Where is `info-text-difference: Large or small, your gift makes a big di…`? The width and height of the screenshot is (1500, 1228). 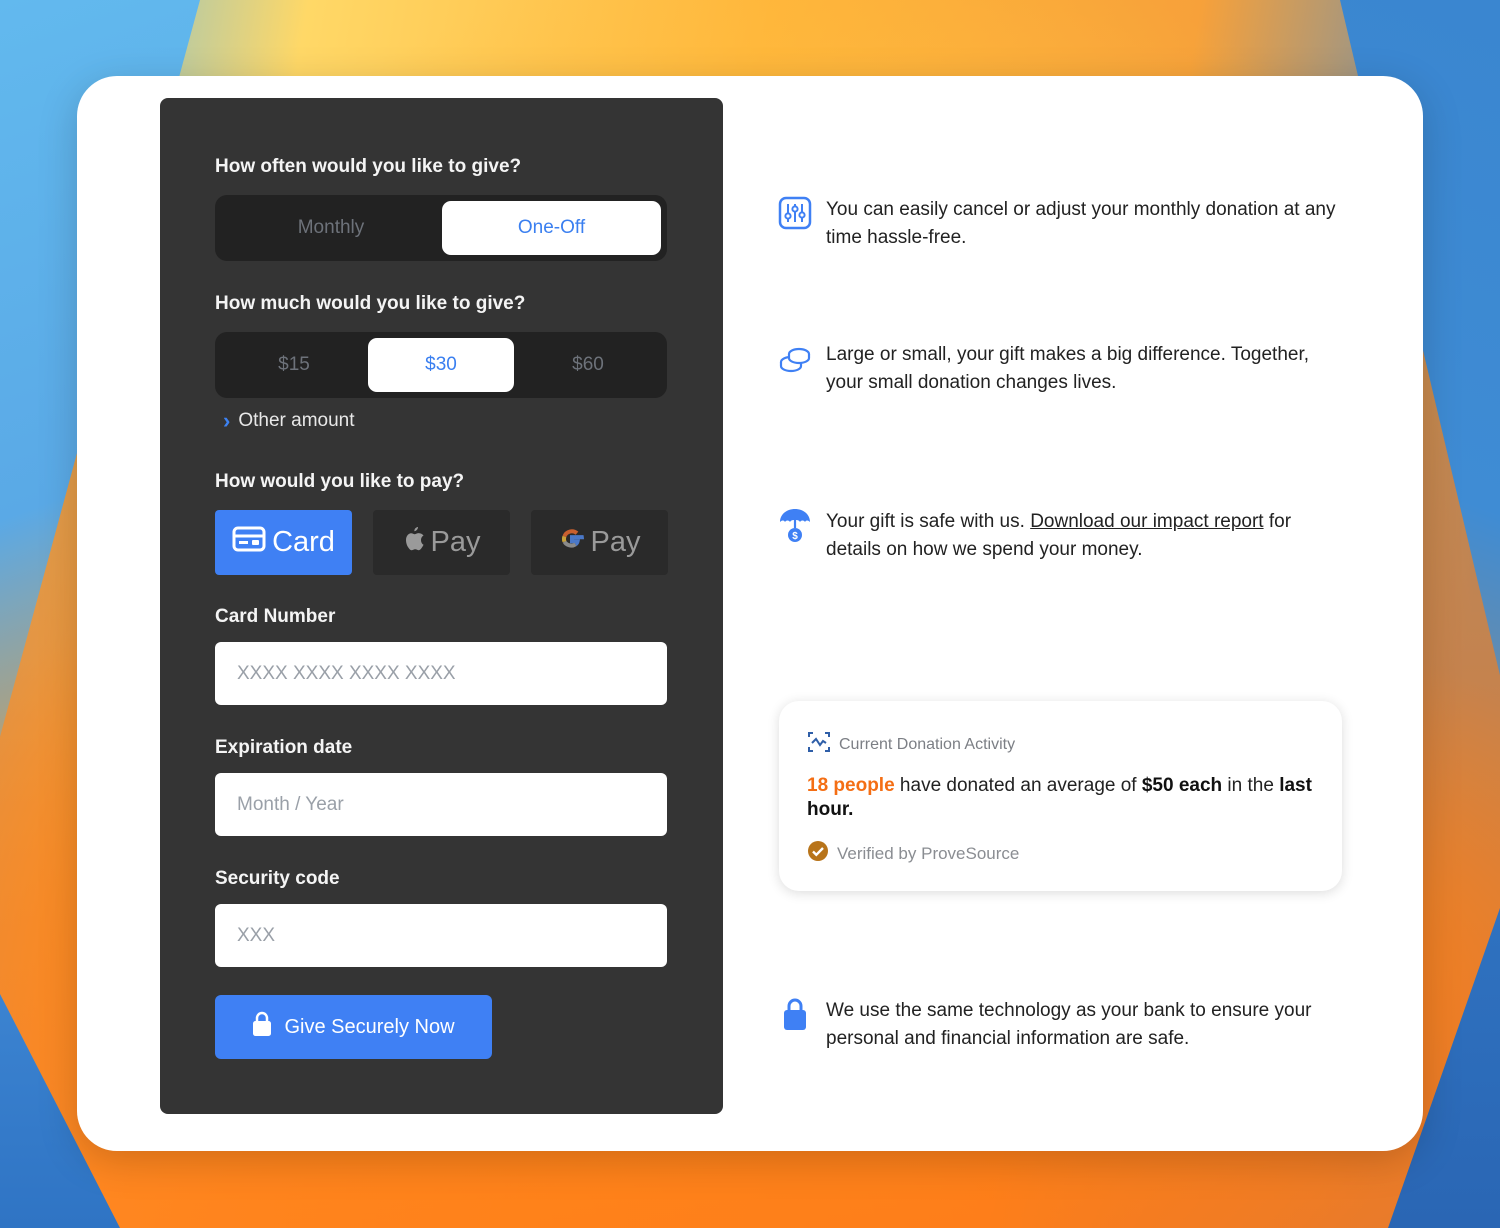
info-text-difference: Large or small, your gift makes a big di… is located at coordinates (1068, 368).